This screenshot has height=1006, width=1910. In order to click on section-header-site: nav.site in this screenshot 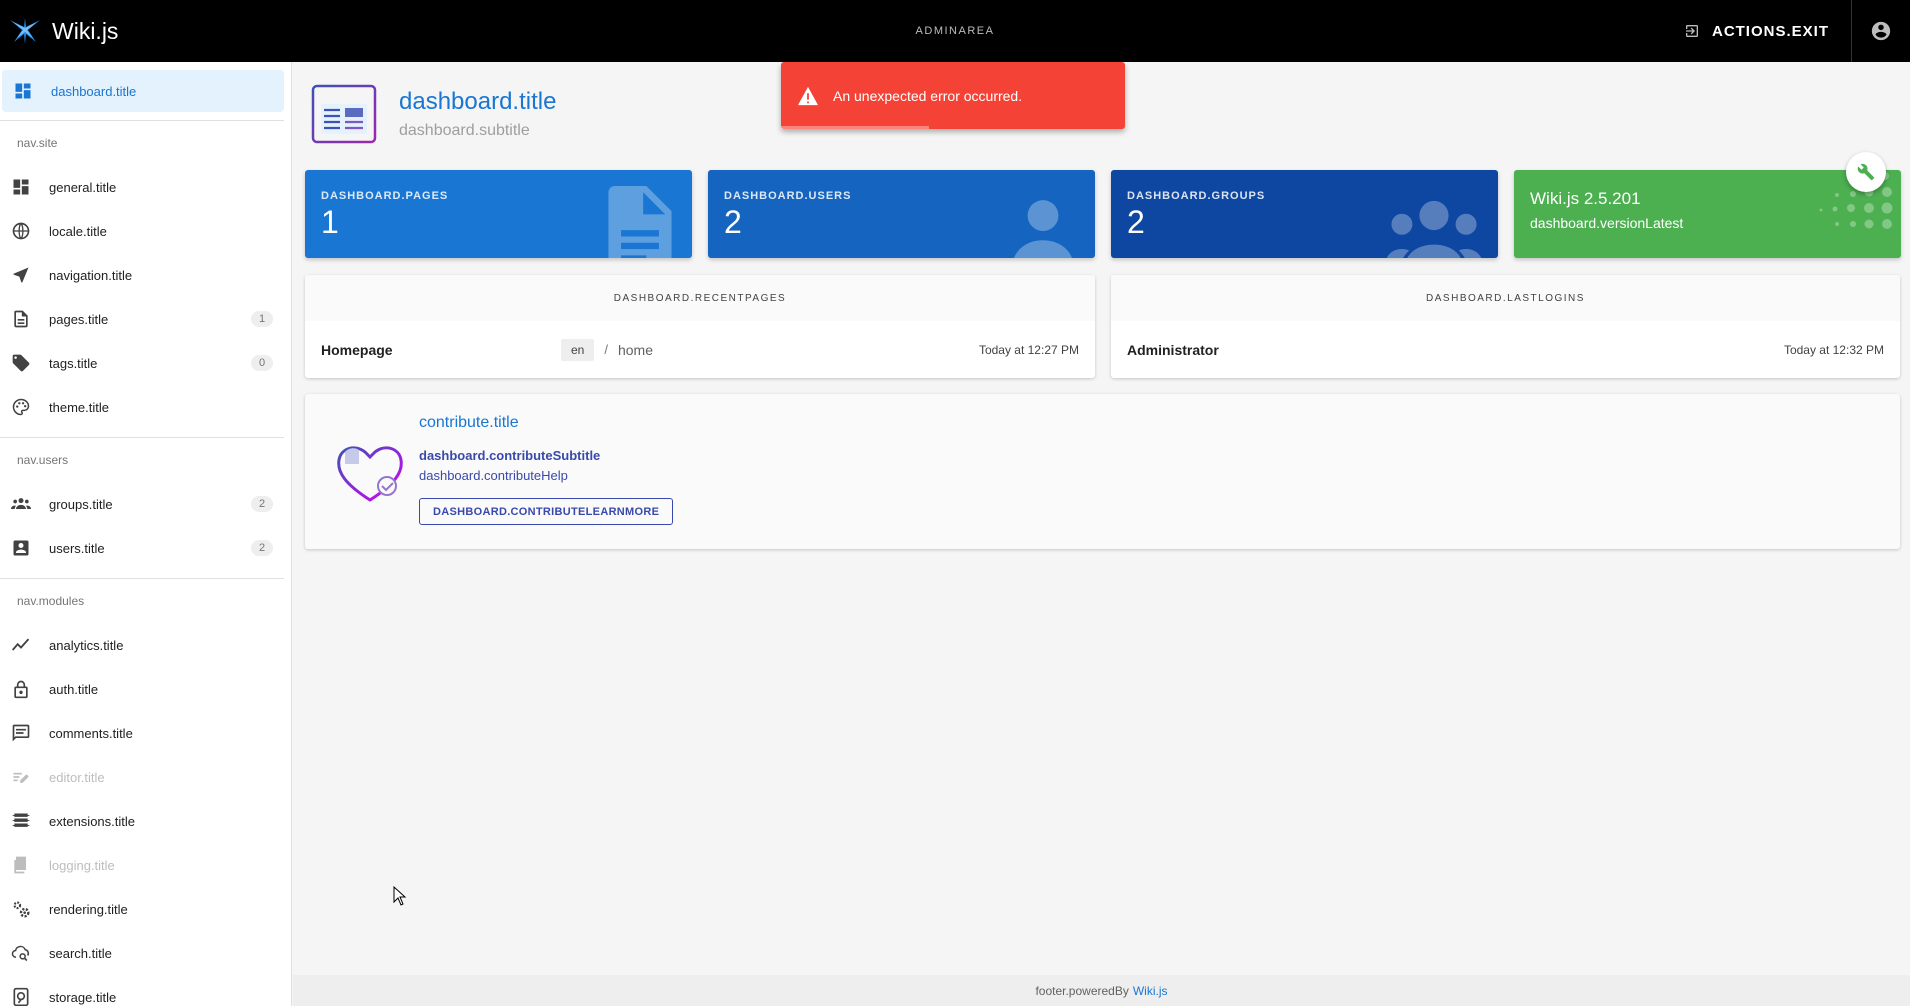, I will do `click(37, 143)`.